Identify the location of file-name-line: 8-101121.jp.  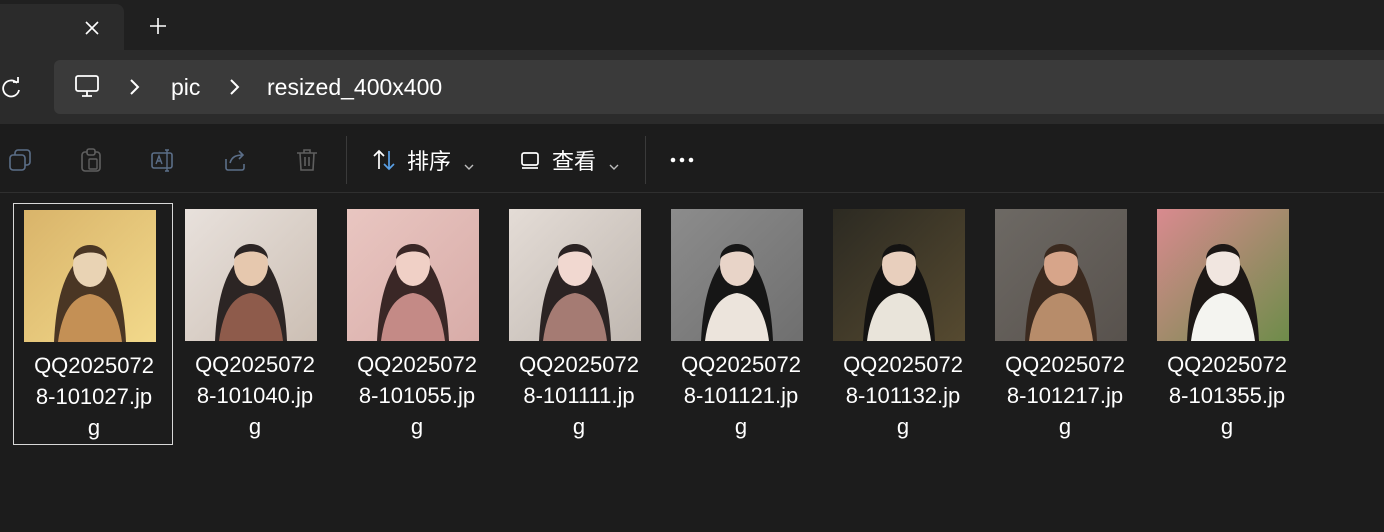
(741, 395).